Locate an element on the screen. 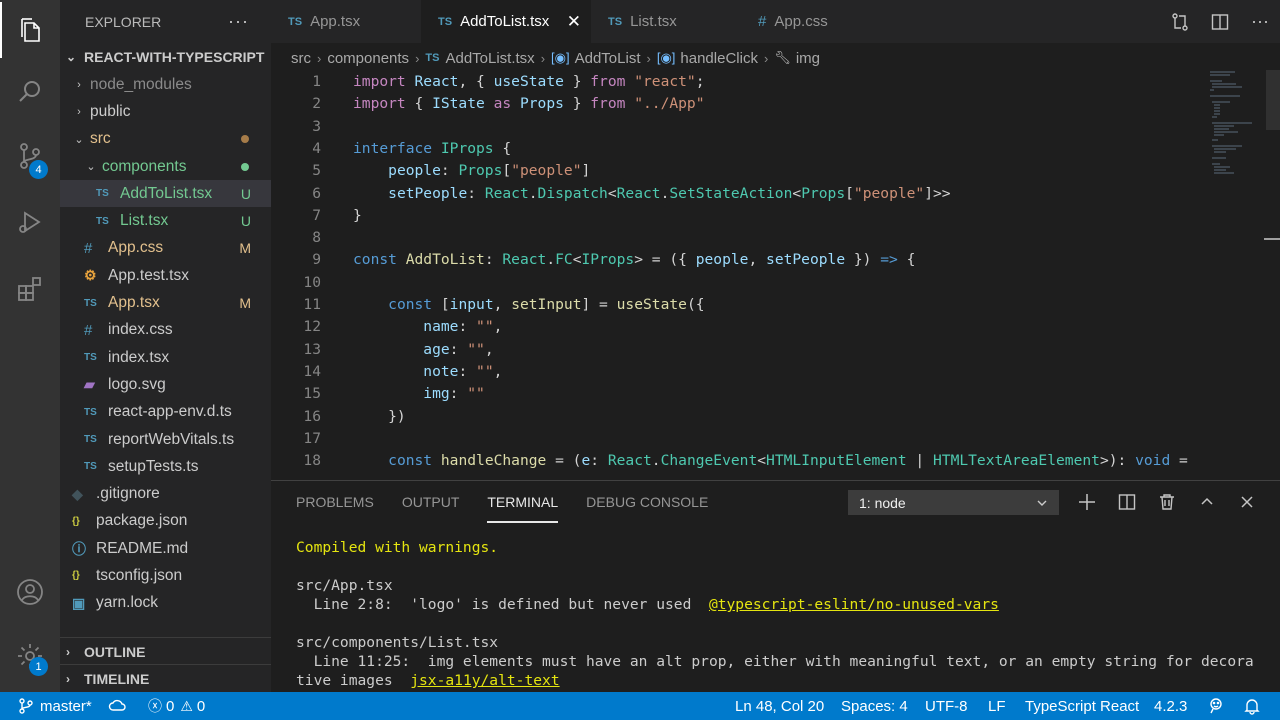 Image resolution: width=1280 pixels, height=720 pixels. css-file-icon: # is located at coordinates (88, 330).